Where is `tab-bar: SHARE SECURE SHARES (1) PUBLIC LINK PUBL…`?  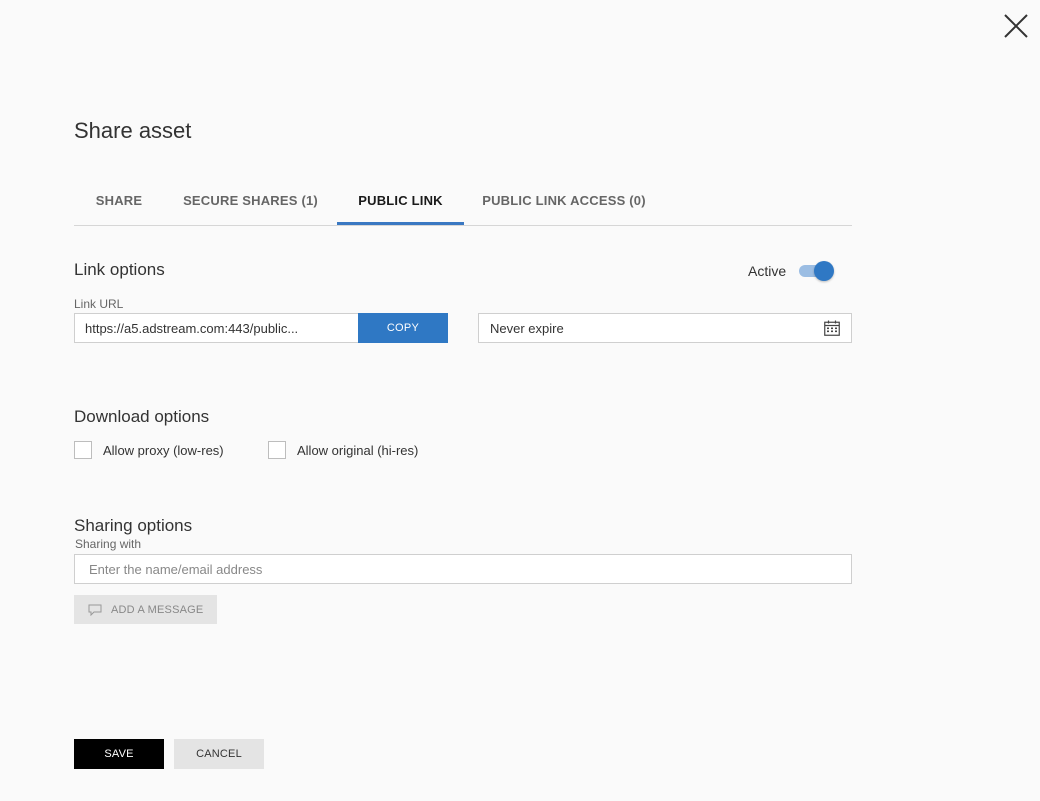 tab-bar: SHARE SECURE SHARES (1) PUBLIC LINK PUBL… is located at coordinates (463, 204).